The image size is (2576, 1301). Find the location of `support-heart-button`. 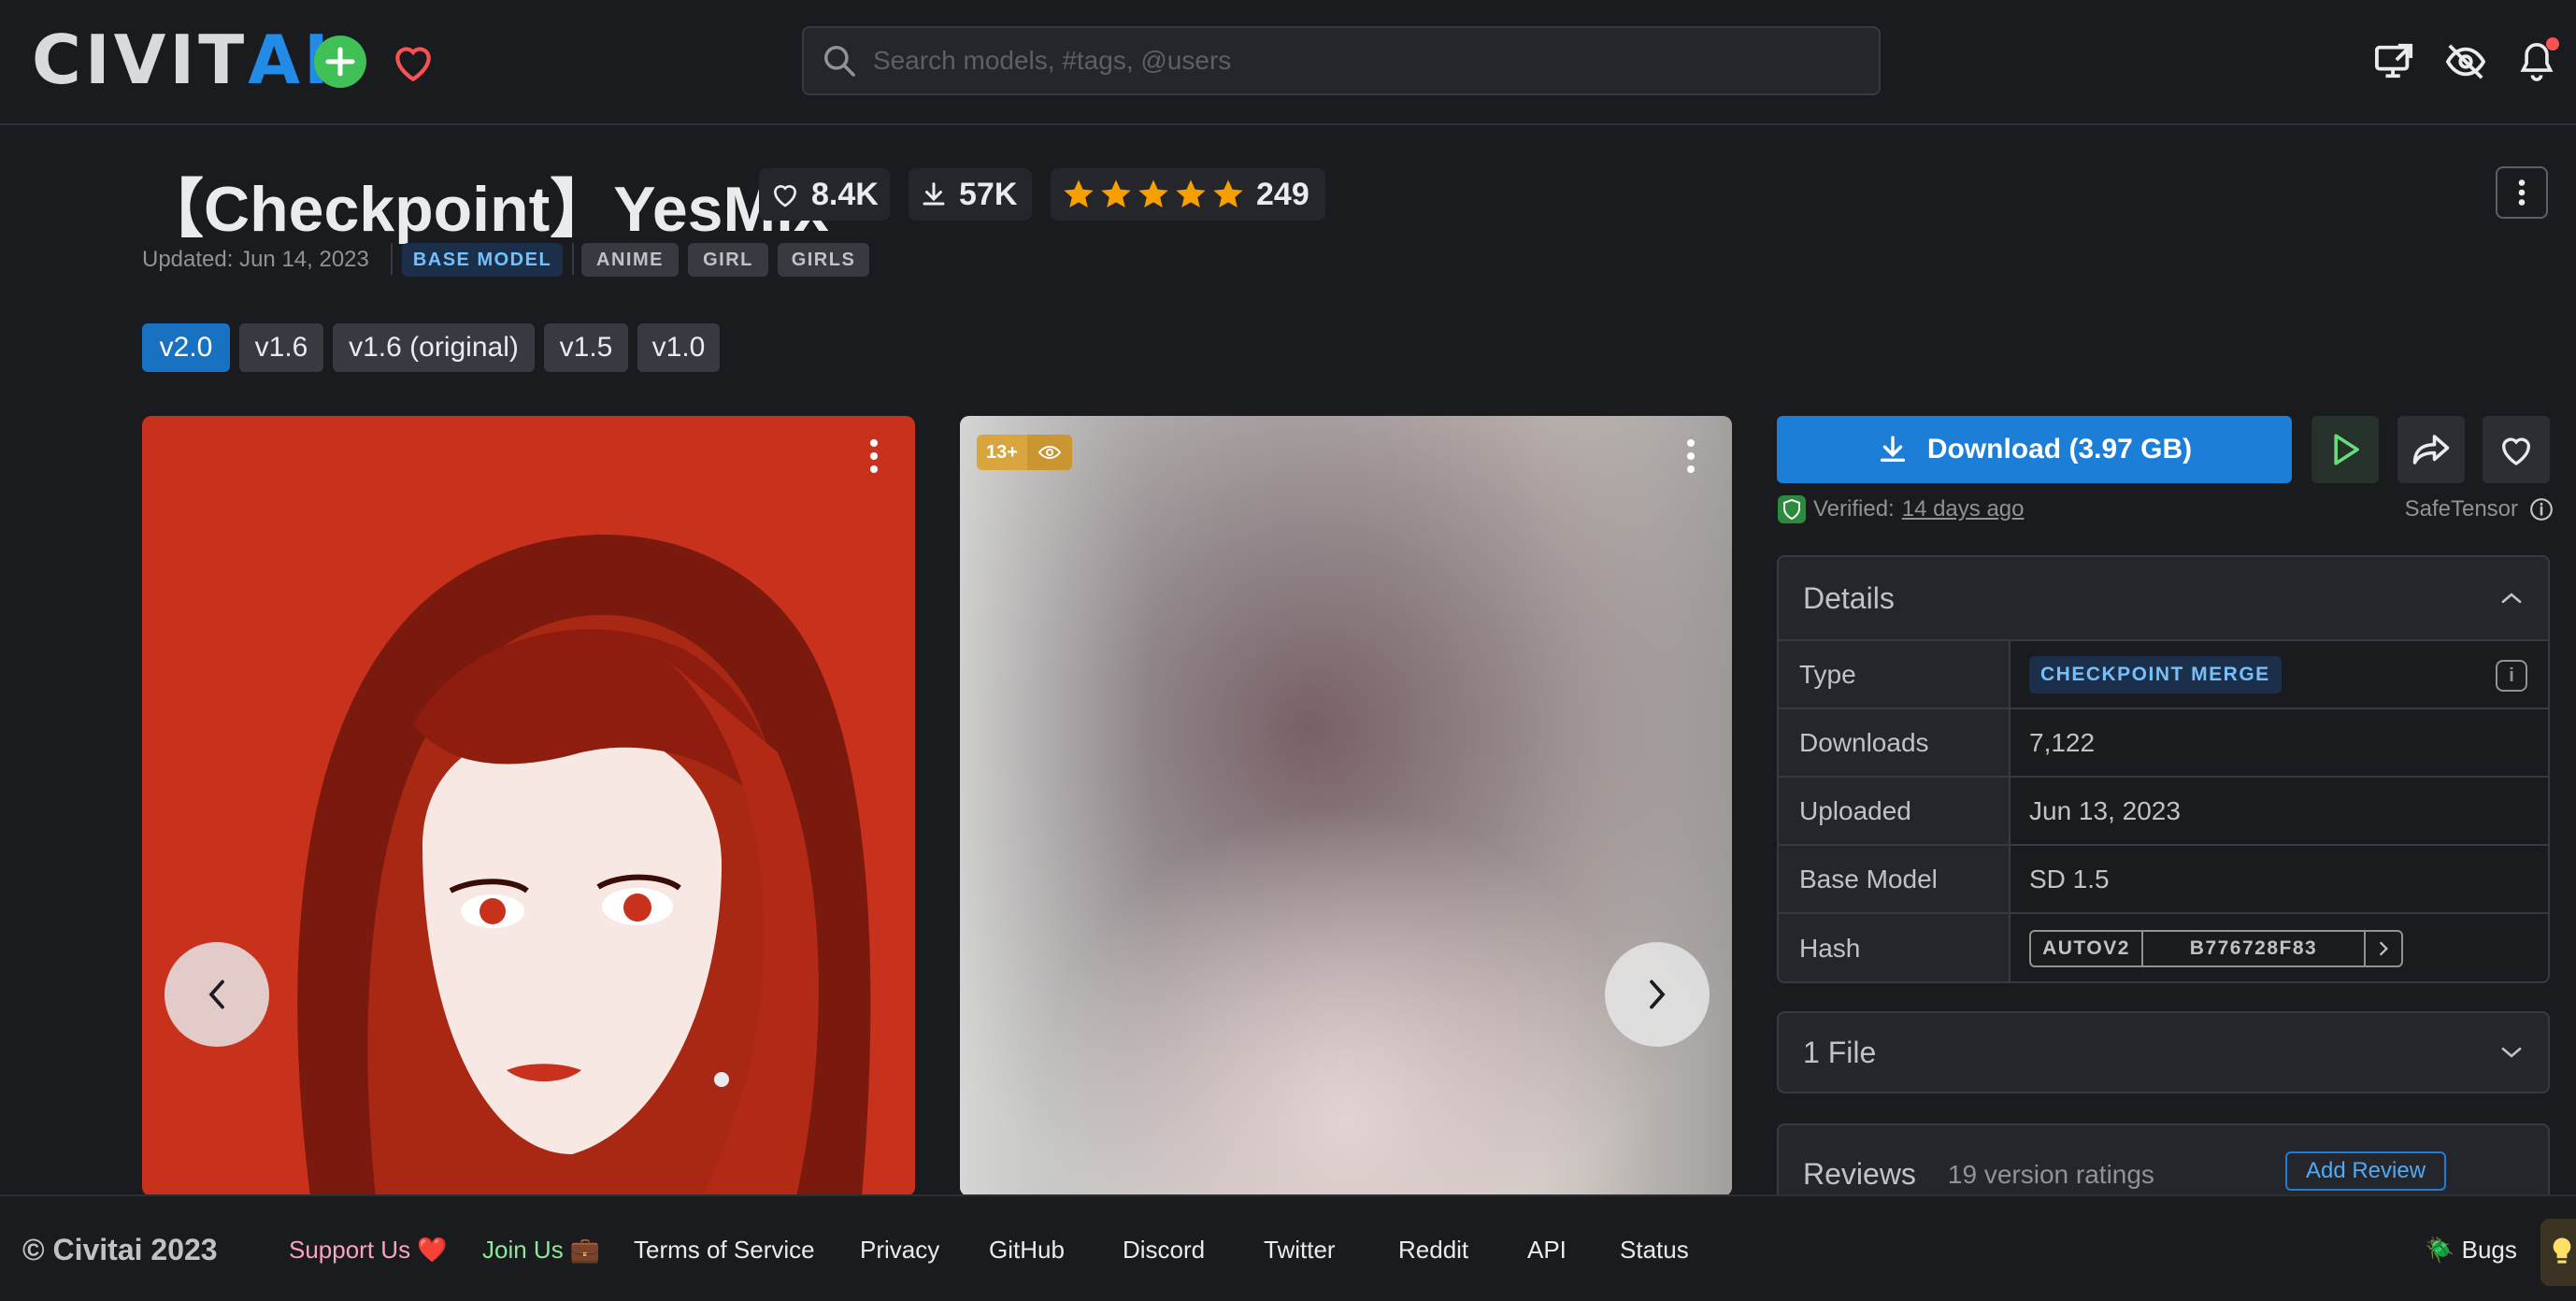

support-heart-button is located at coordinates (413, 62).